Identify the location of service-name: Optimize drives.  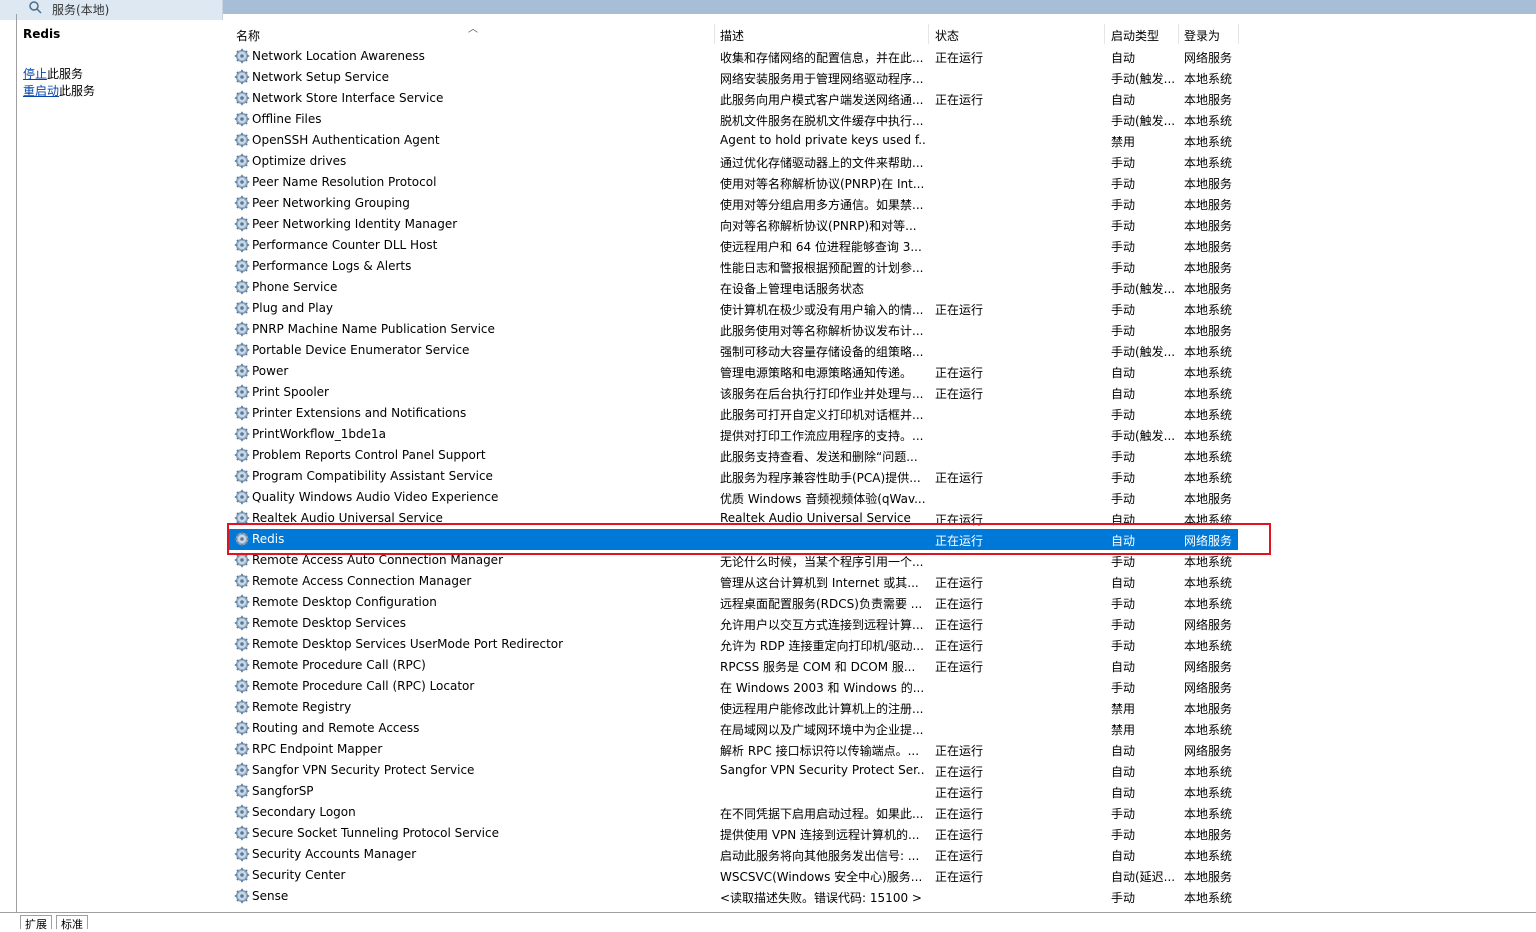
(299, 161).